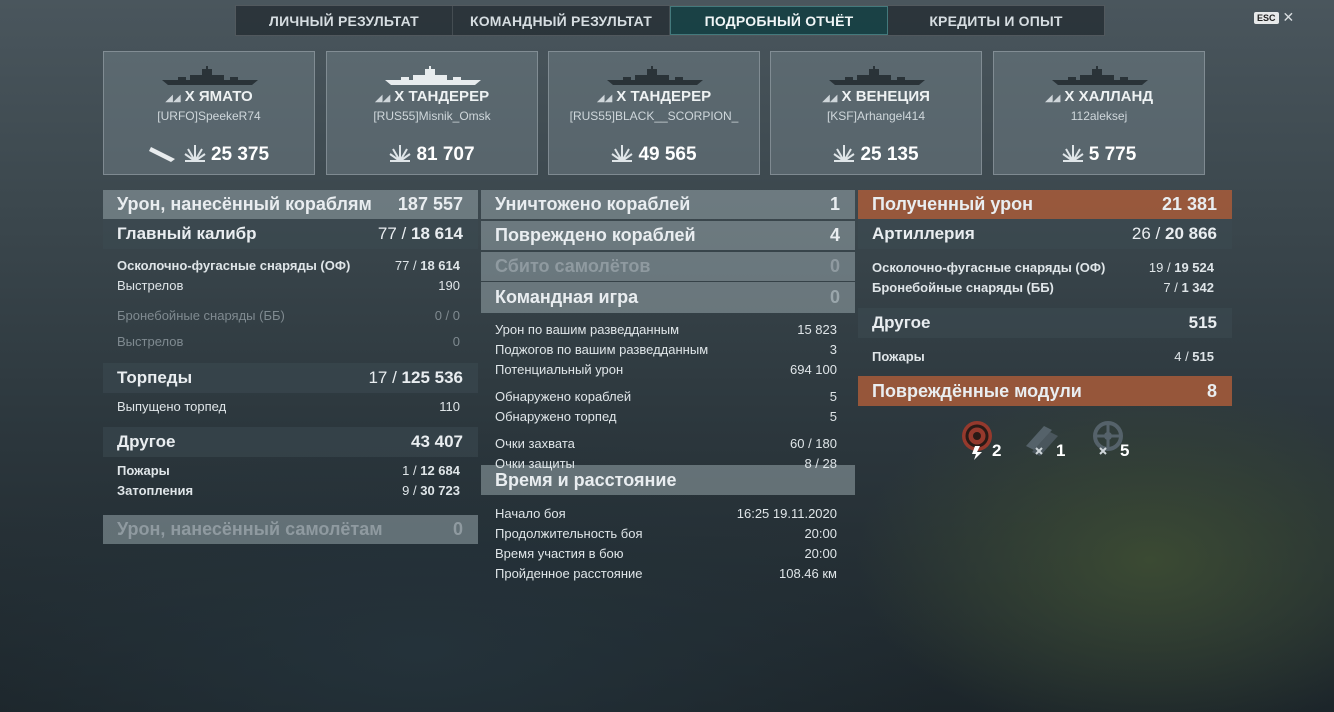 This screenshot has width=1334, height=712. What do you see at coordinates (813, 369) in the screenshot?
I see `stat-value: 694 100` at bounding box center [813, 369].